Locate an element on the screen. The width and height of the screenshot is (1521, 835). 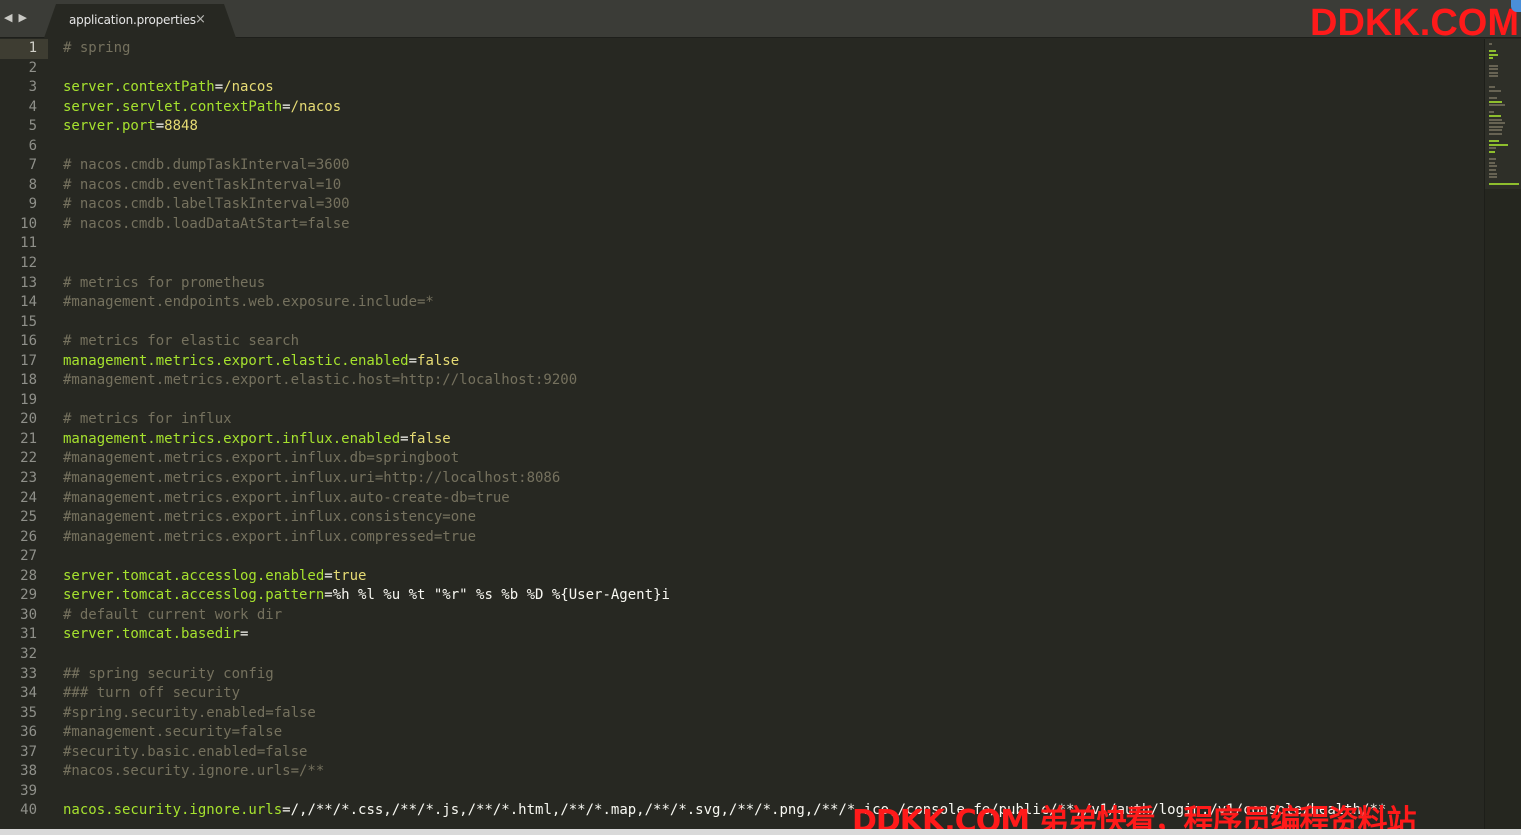
line-number: 7 is located at coordinates (32, 165).